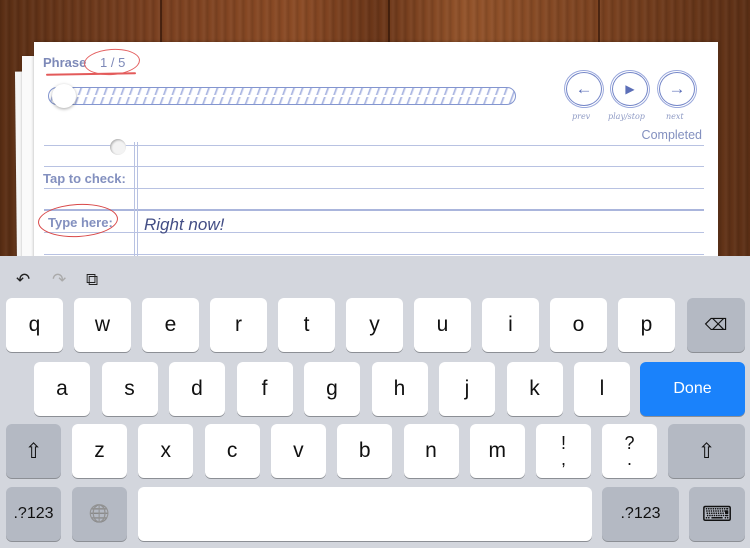 Image resolution: width=750 pixels, height=548 pixels. I want to click on type-here-label: Type here:, so click(80, 222).